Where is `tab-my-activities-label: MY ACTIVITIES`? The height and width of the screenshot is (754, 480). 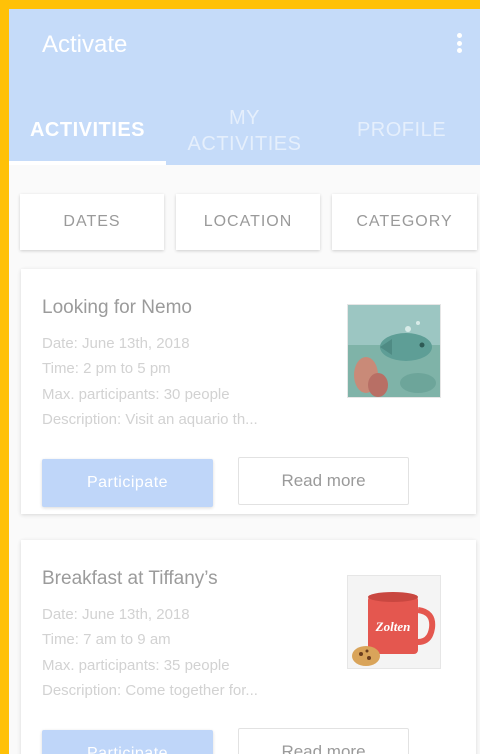 tab-my-activities-label: MY ACTIVITIES is located at coordinates (244, 131).